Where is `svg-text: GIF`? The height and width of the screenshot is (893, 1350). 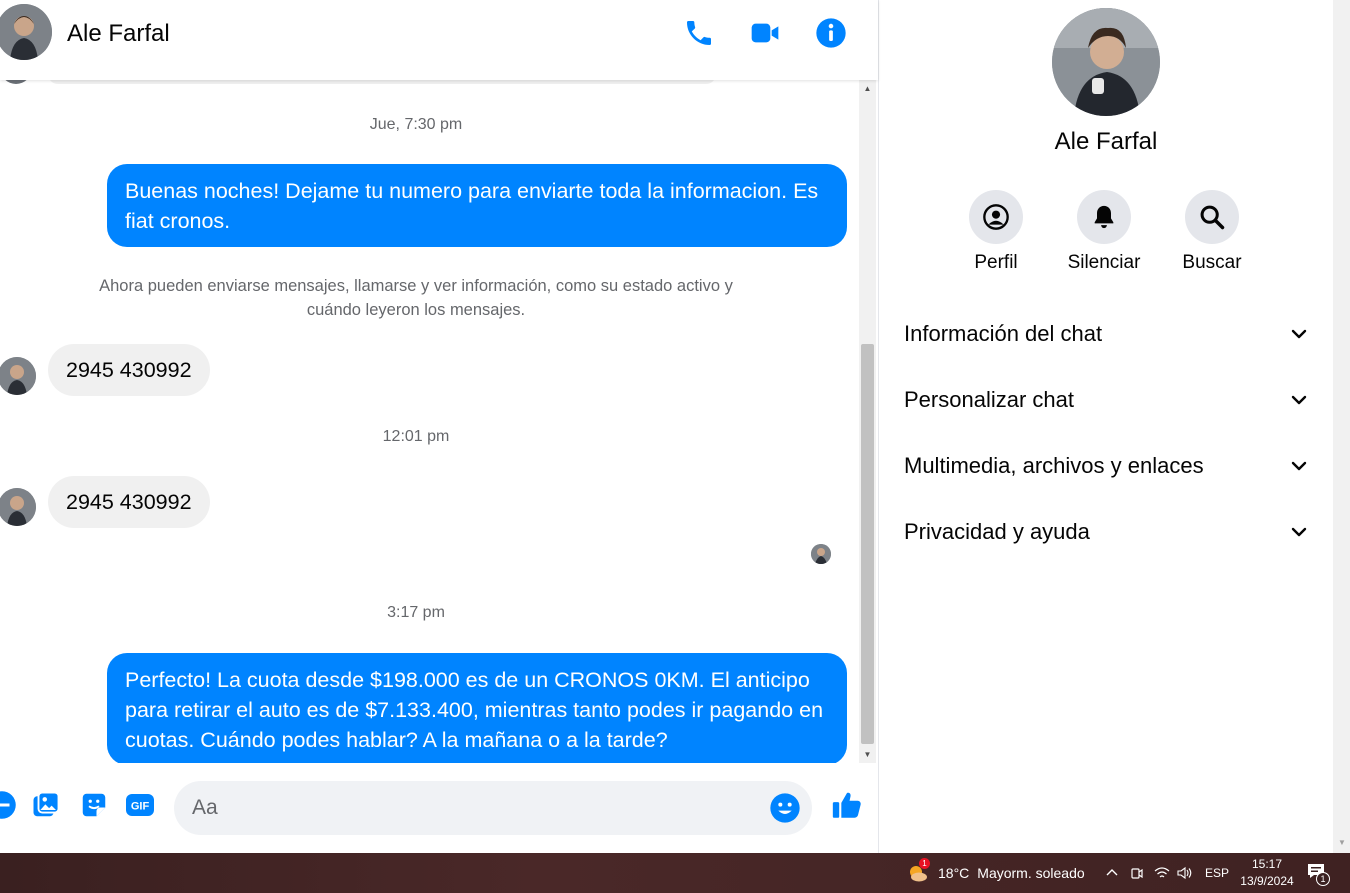 svg-text: GIF is located at coordinates (140, 807).